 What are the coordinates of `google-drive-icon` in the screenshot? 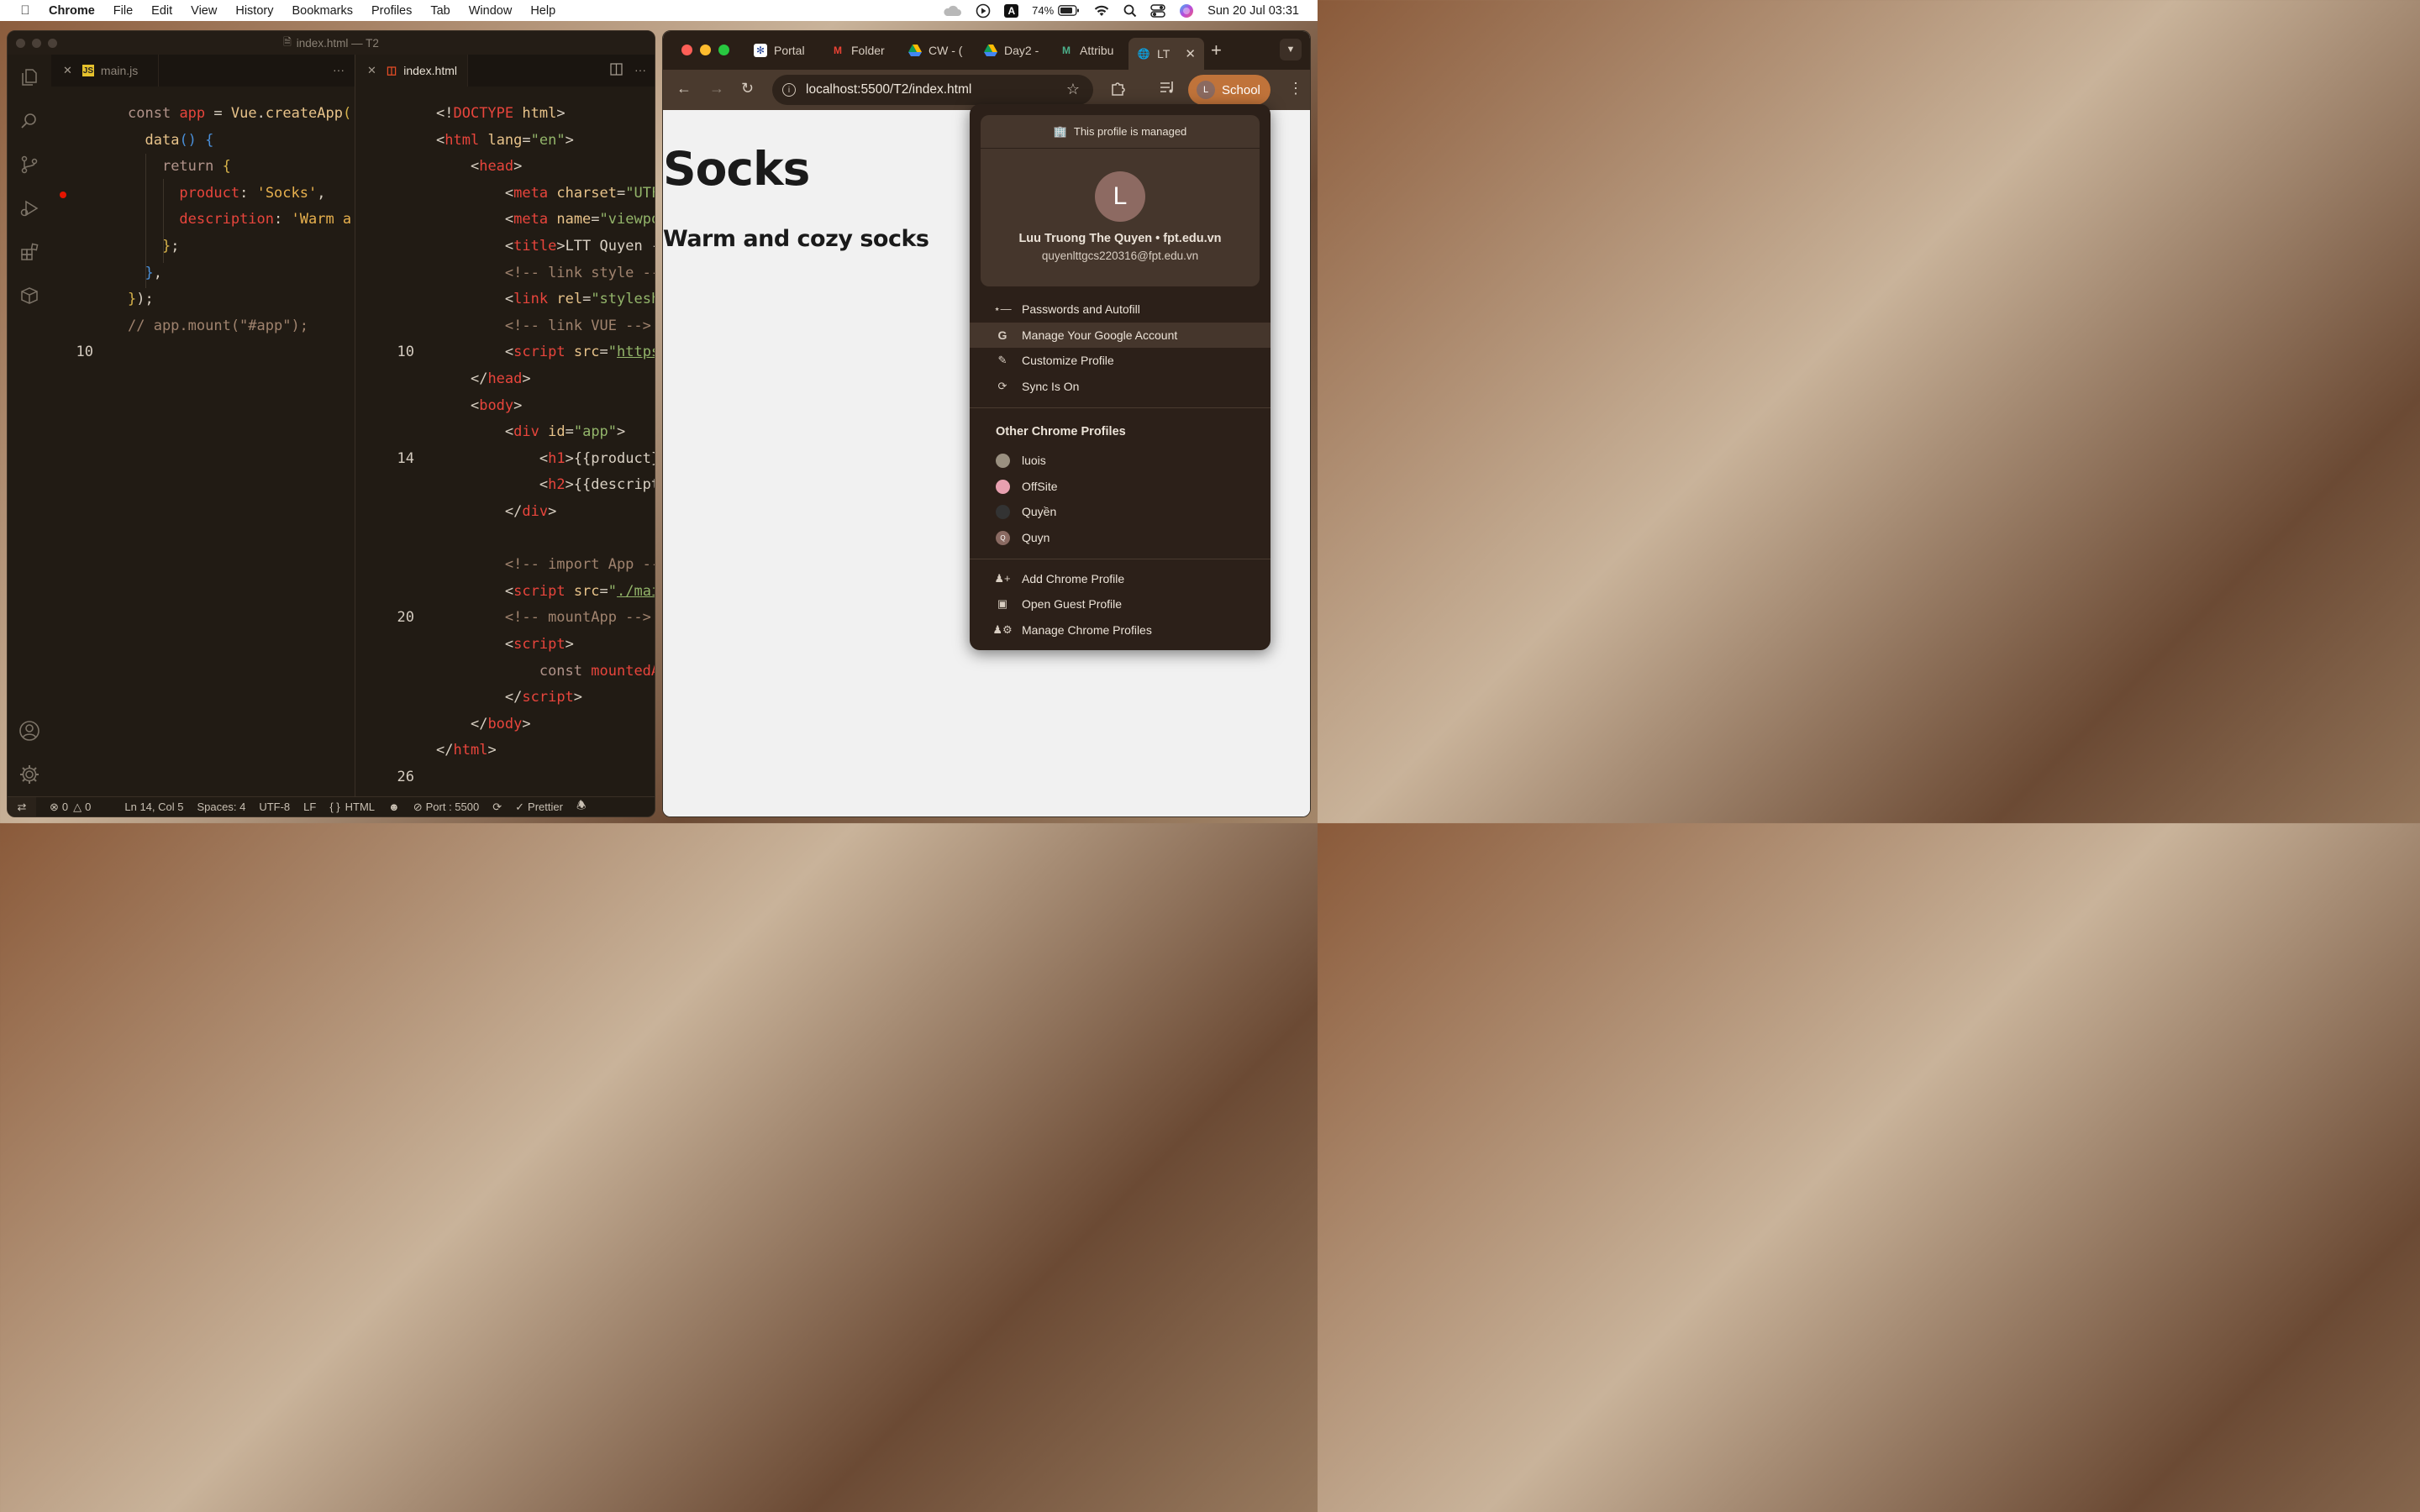 It's located at (915, 50).